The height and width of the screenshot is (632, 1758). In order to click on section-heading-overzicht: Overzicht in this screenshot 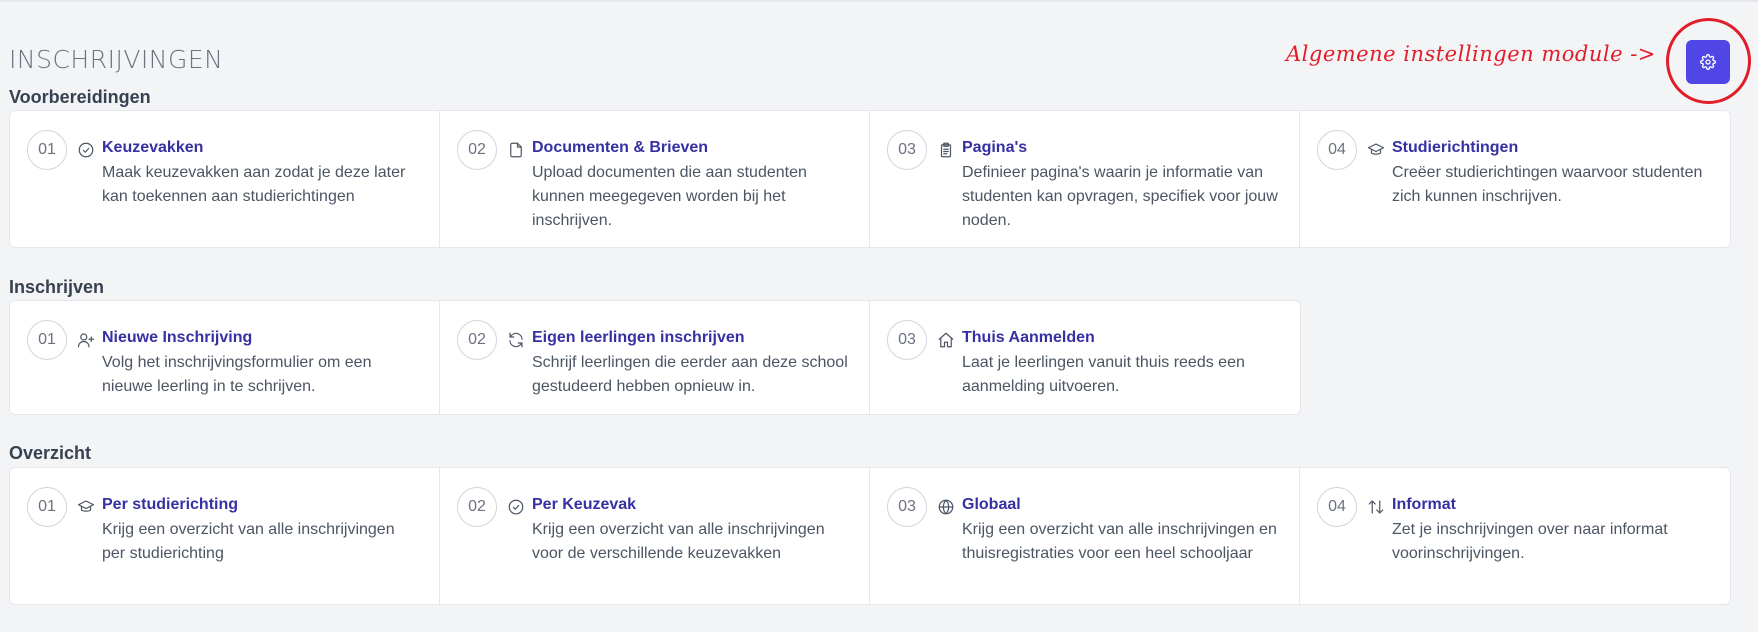, I will do `click(50, 453)`.